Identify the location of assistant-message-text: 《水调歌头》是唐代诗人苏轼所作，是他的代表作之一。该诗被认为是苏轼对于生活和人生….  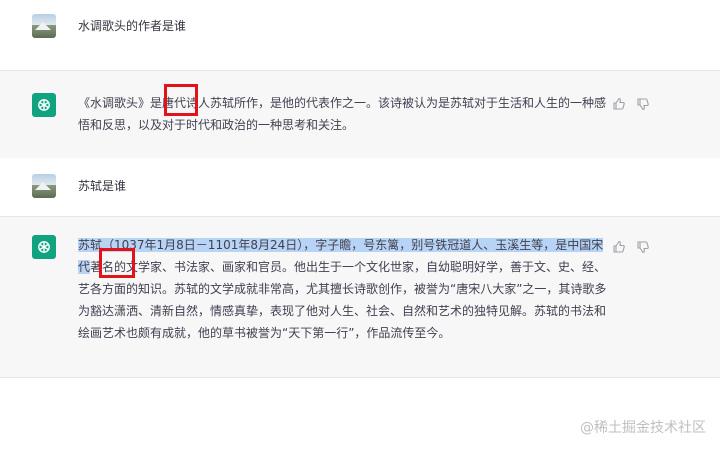
(342, 114).